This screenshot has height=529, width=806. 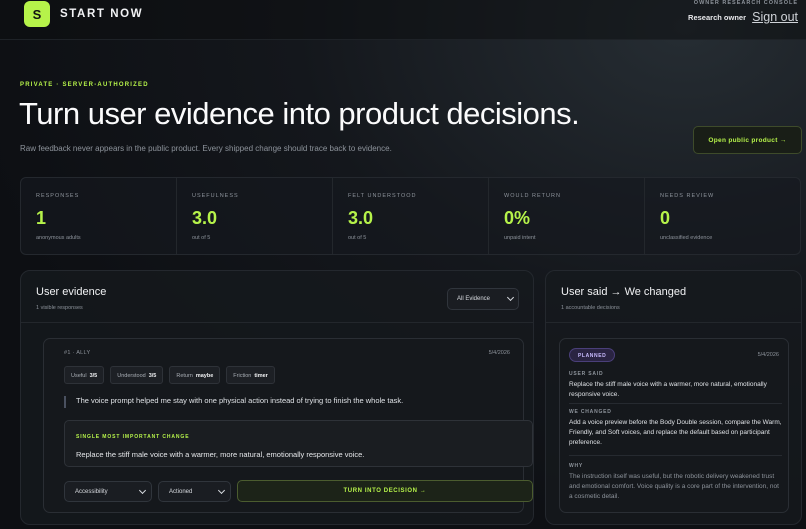 What do you see at coordinates (58, 238) in the screenshot?
I see `stat-note: anonymous adults` at bounding box center [58, 238].